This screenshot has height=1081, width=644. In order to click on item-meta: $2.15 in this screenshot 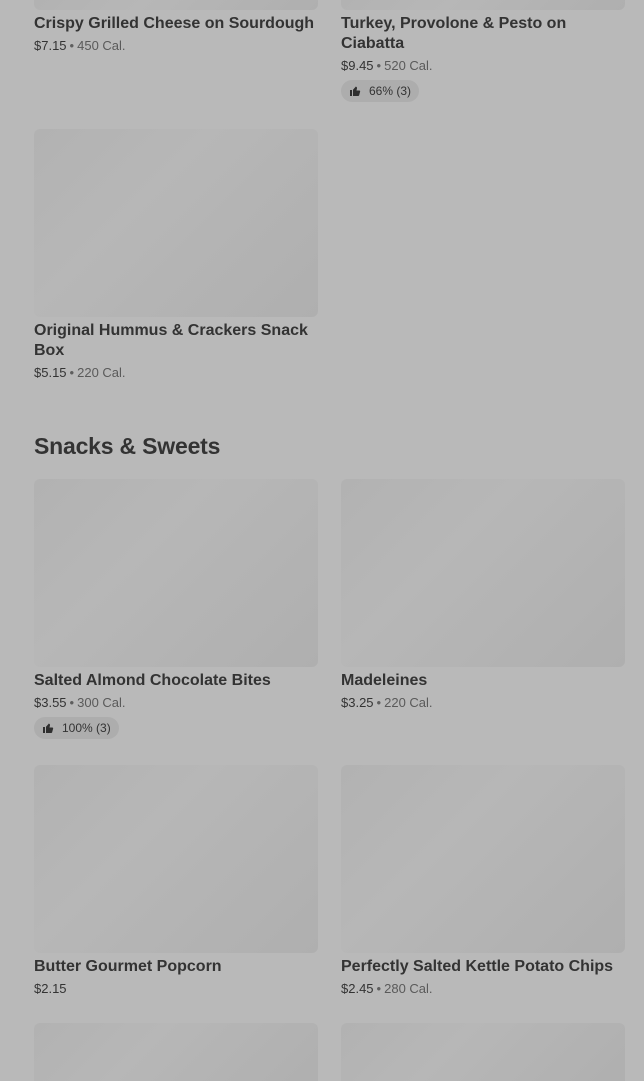, I will do `click(176, 988)`.